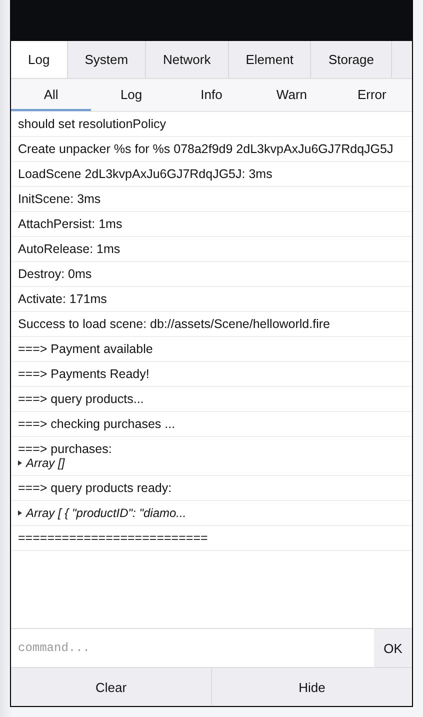 This screenshot has width=423, height=717. Describe the element at coordinates (372, 95) in the screenshot. I see `filter-tab: Error` at that location.